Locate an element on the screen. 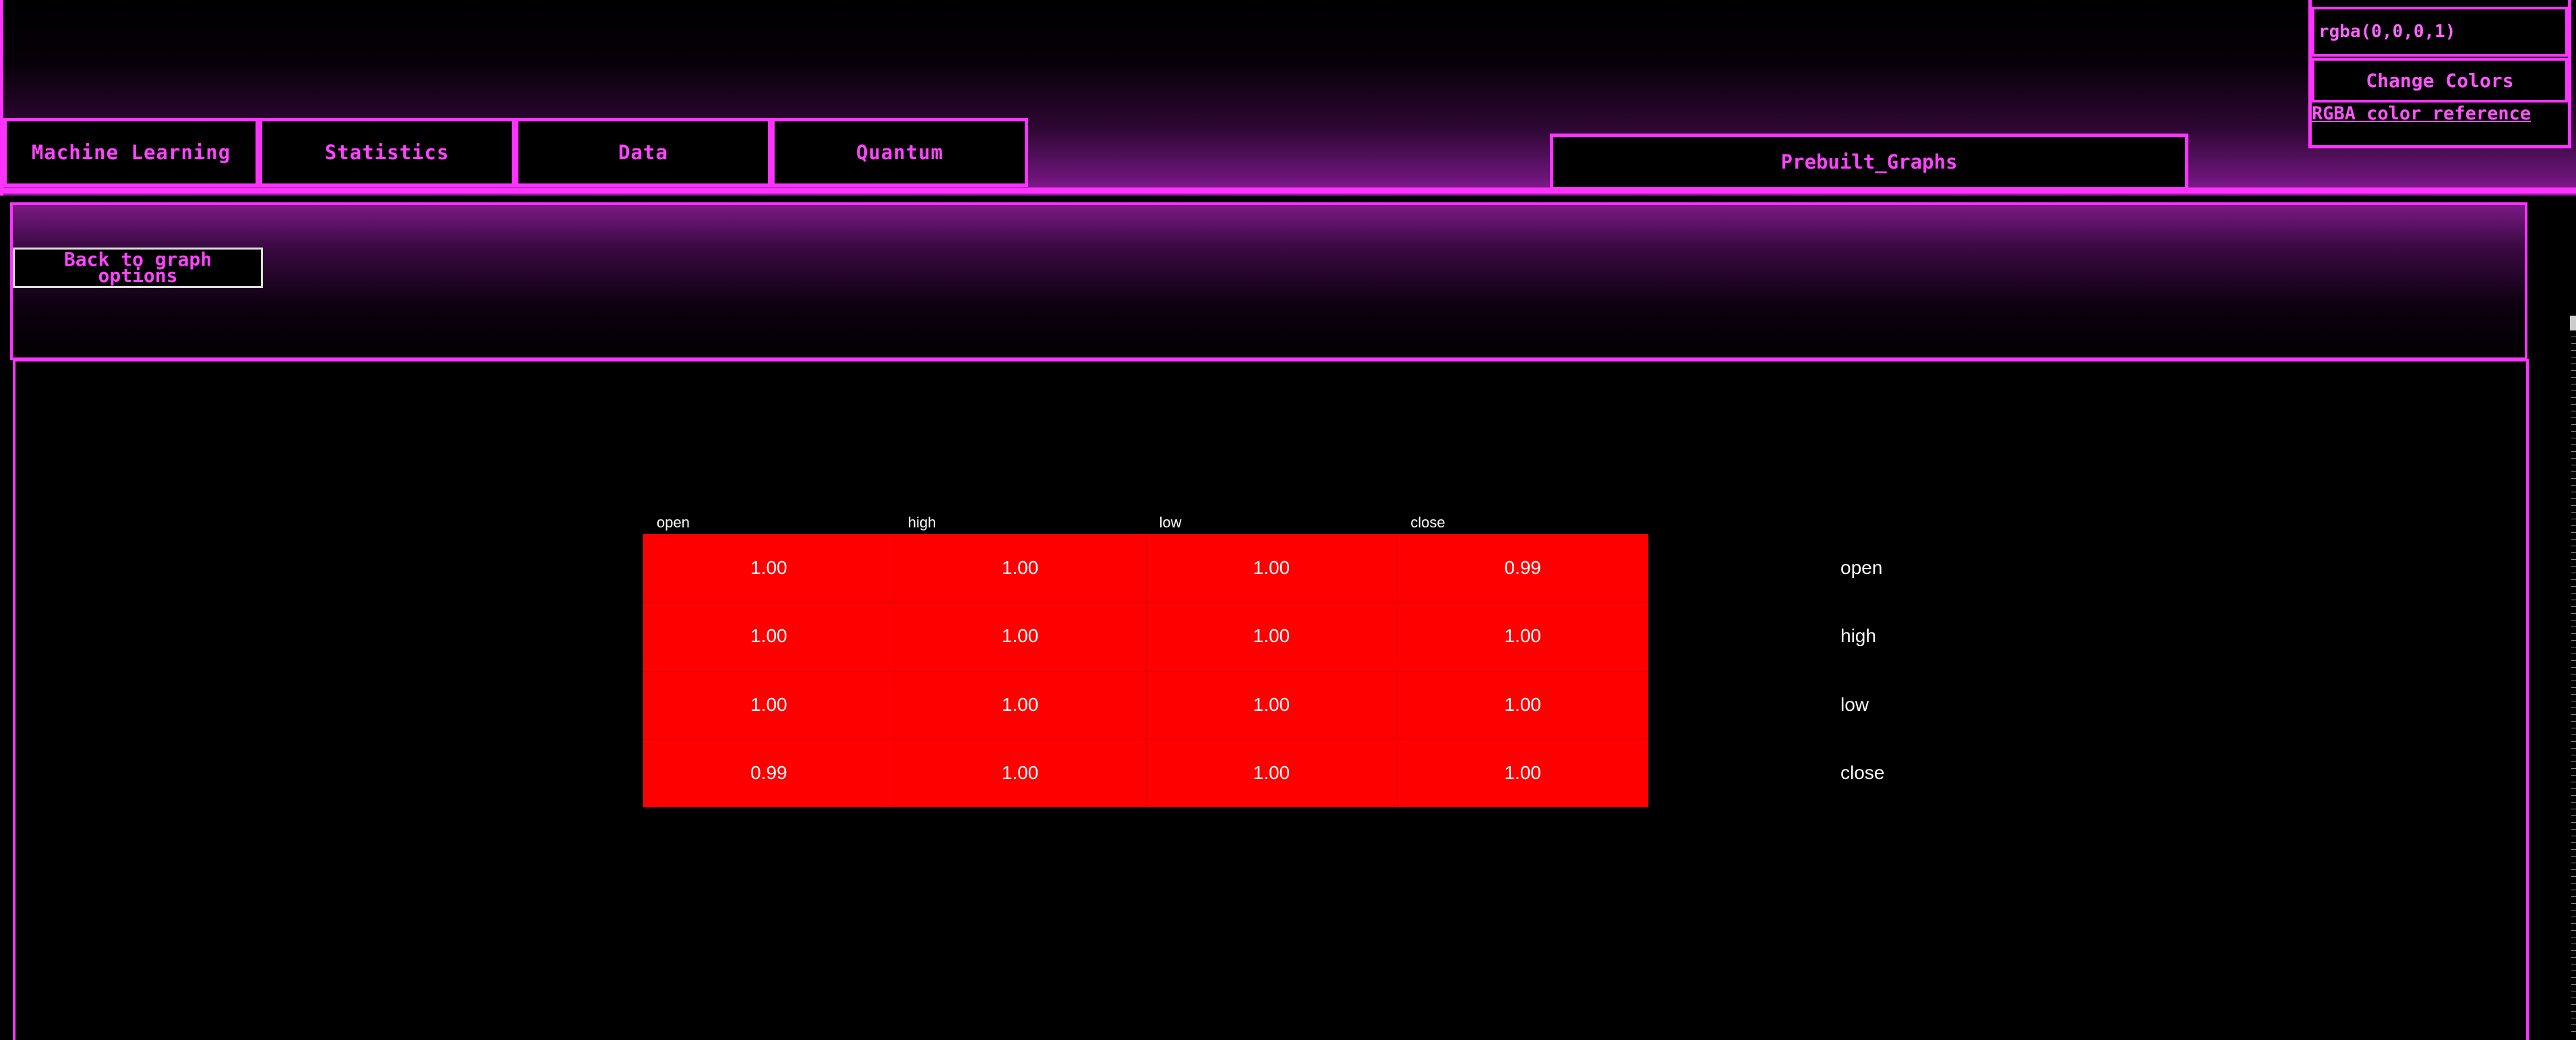 The width and height of the screenshot is (2576, 1040). right-scroll-thumb is located at coordinates (2573, 323).